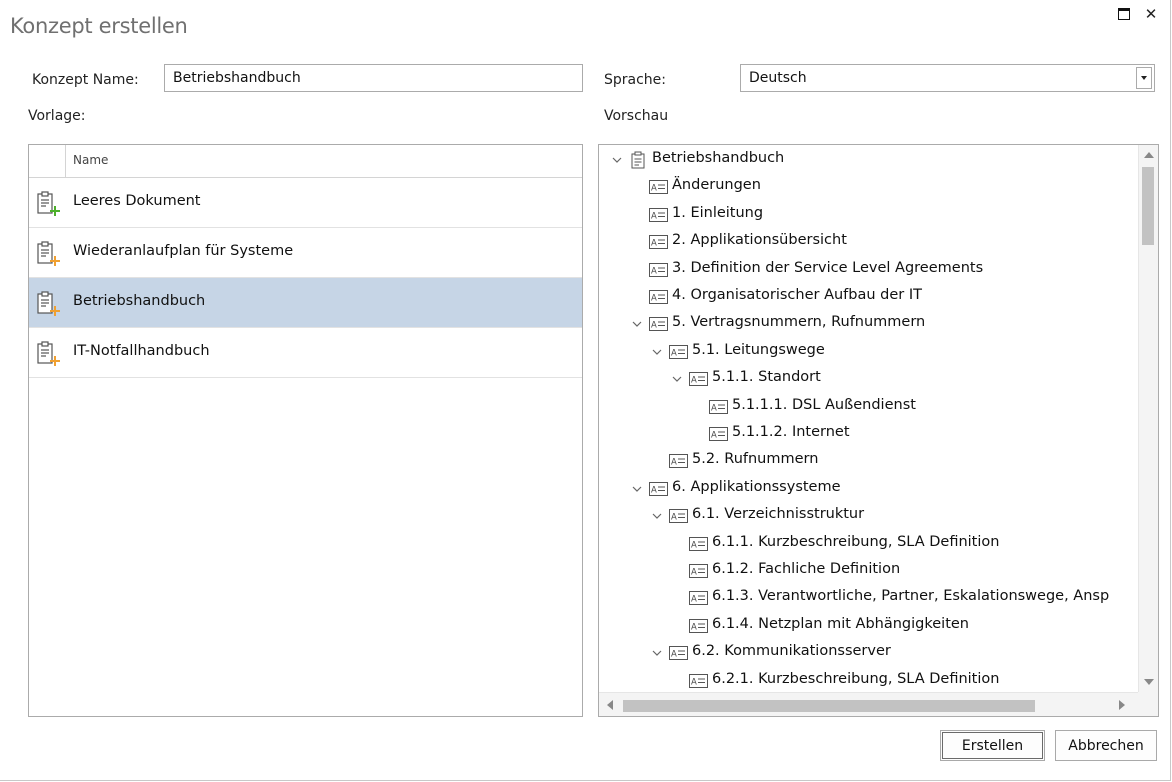 Image resolution: width=1172 pixels, height=782 pixels. Describe the element at coordinates (869, 163) in the screenshot. I see `tree-node: Betriebshandbuch` at that location.